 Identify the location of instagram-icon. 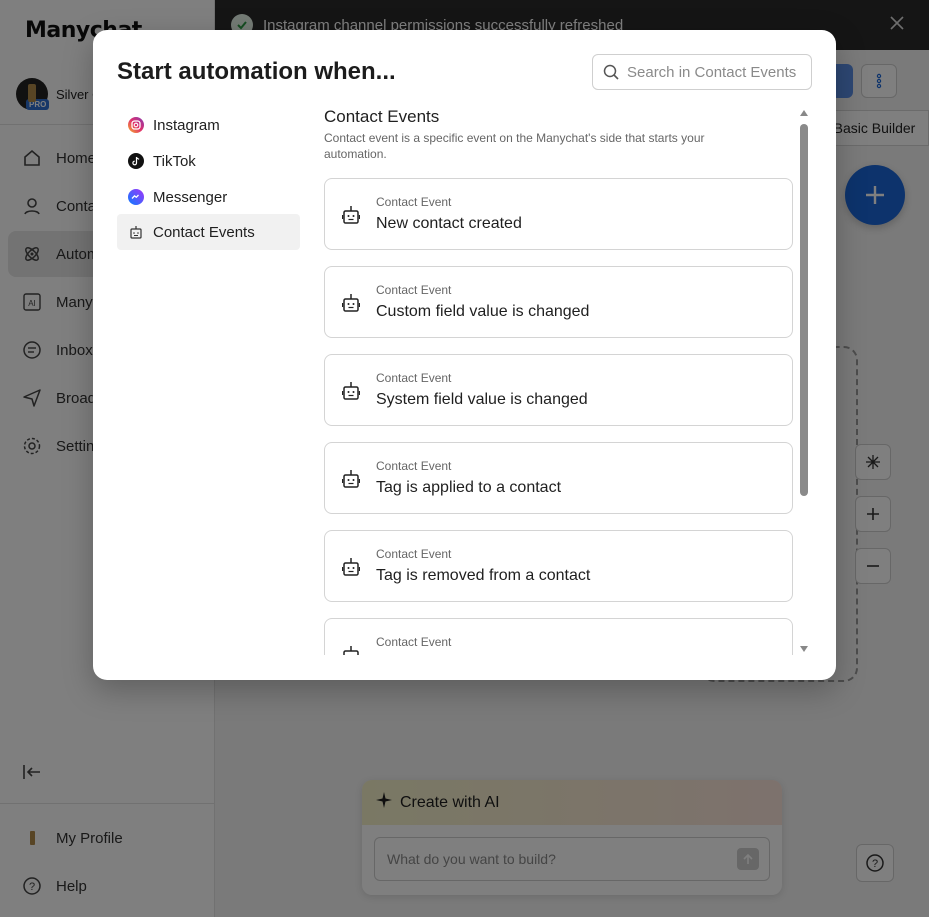
(136, 125).